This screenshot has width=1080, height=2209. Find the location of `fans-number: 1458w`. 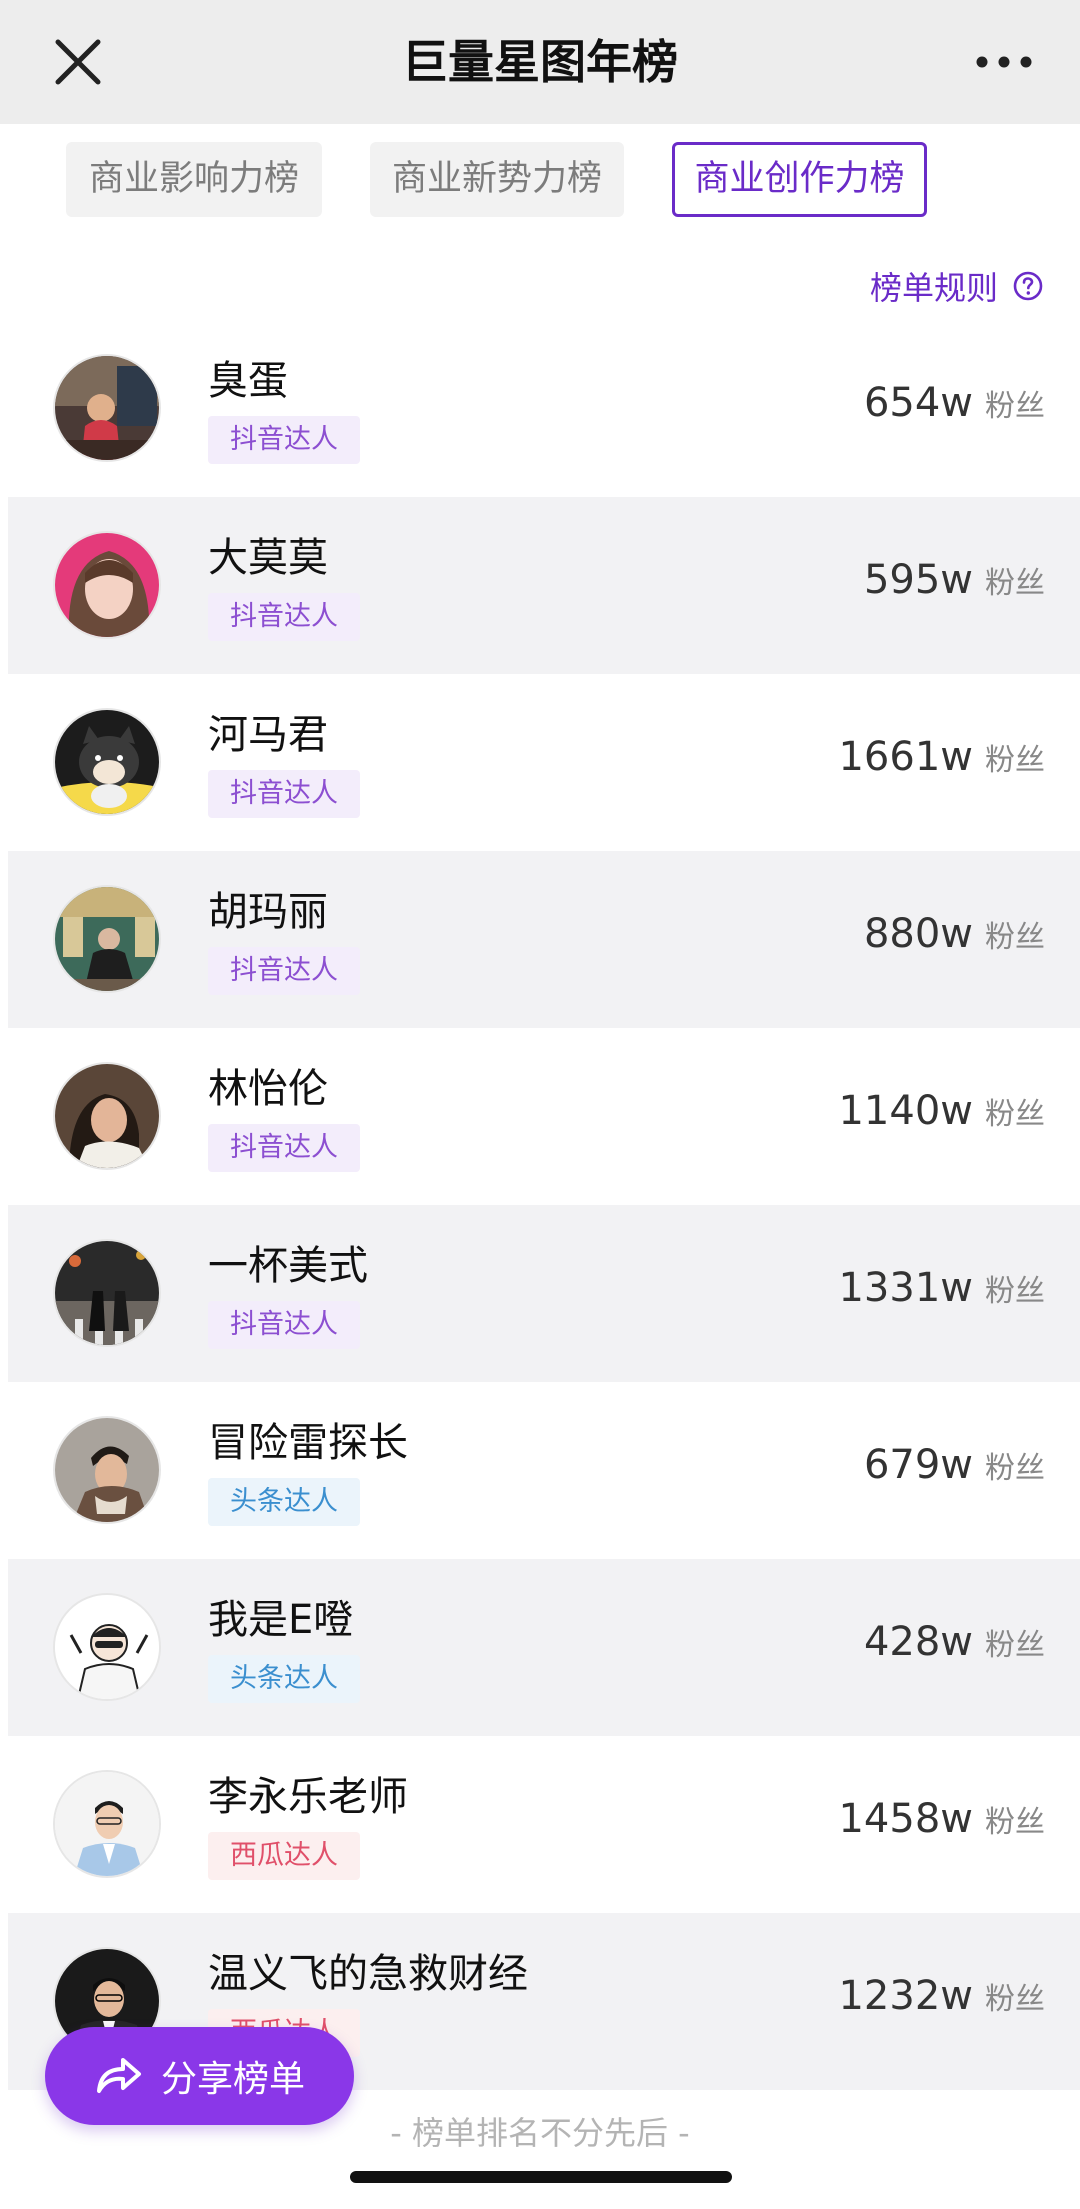

fans-number: 1458w is located at coordinates (905, 1819).